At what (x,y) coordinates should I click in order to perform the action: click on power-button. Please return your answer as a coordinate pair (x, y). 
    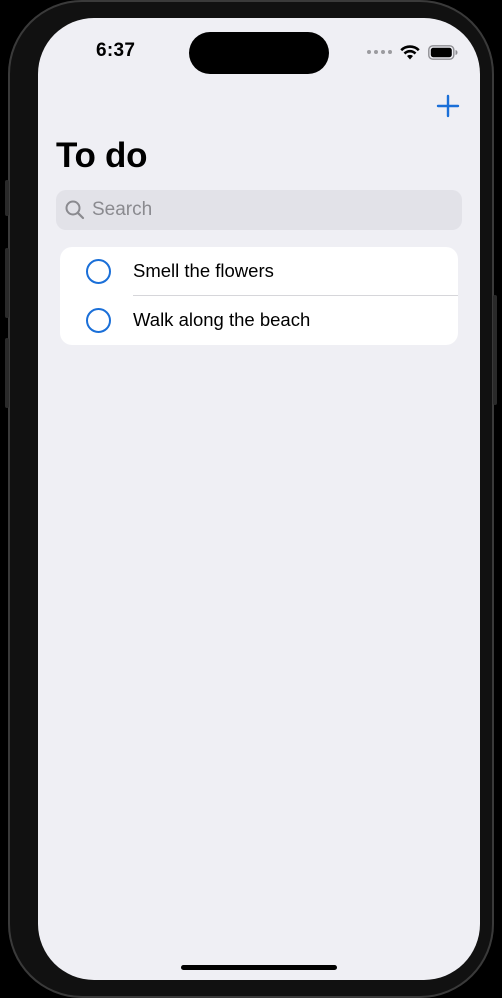
    Looking at the image, I should click on (495, 350).